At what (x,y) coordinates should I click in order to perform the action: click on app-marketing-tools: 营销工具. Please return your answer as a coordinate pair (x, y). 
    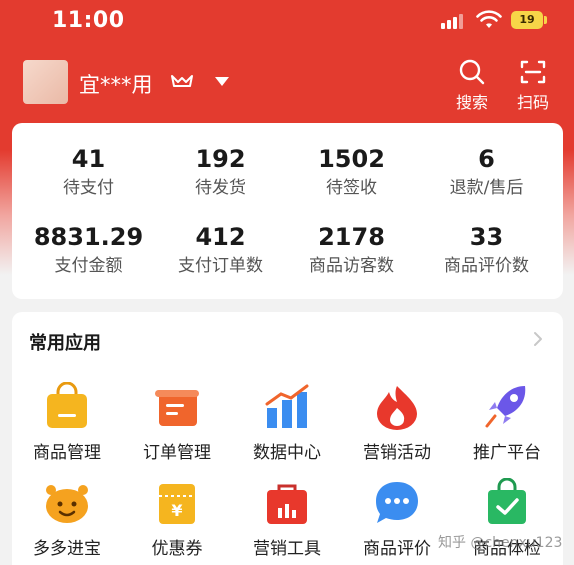
    Looking at the image, I should click on (287, 518).